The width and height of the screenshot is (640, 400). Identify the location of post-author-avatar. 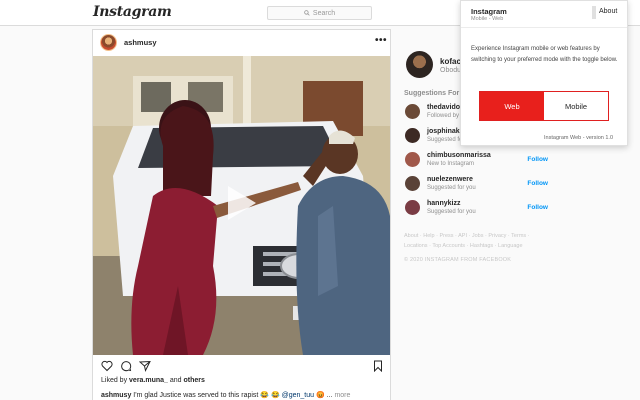
(108, 42).